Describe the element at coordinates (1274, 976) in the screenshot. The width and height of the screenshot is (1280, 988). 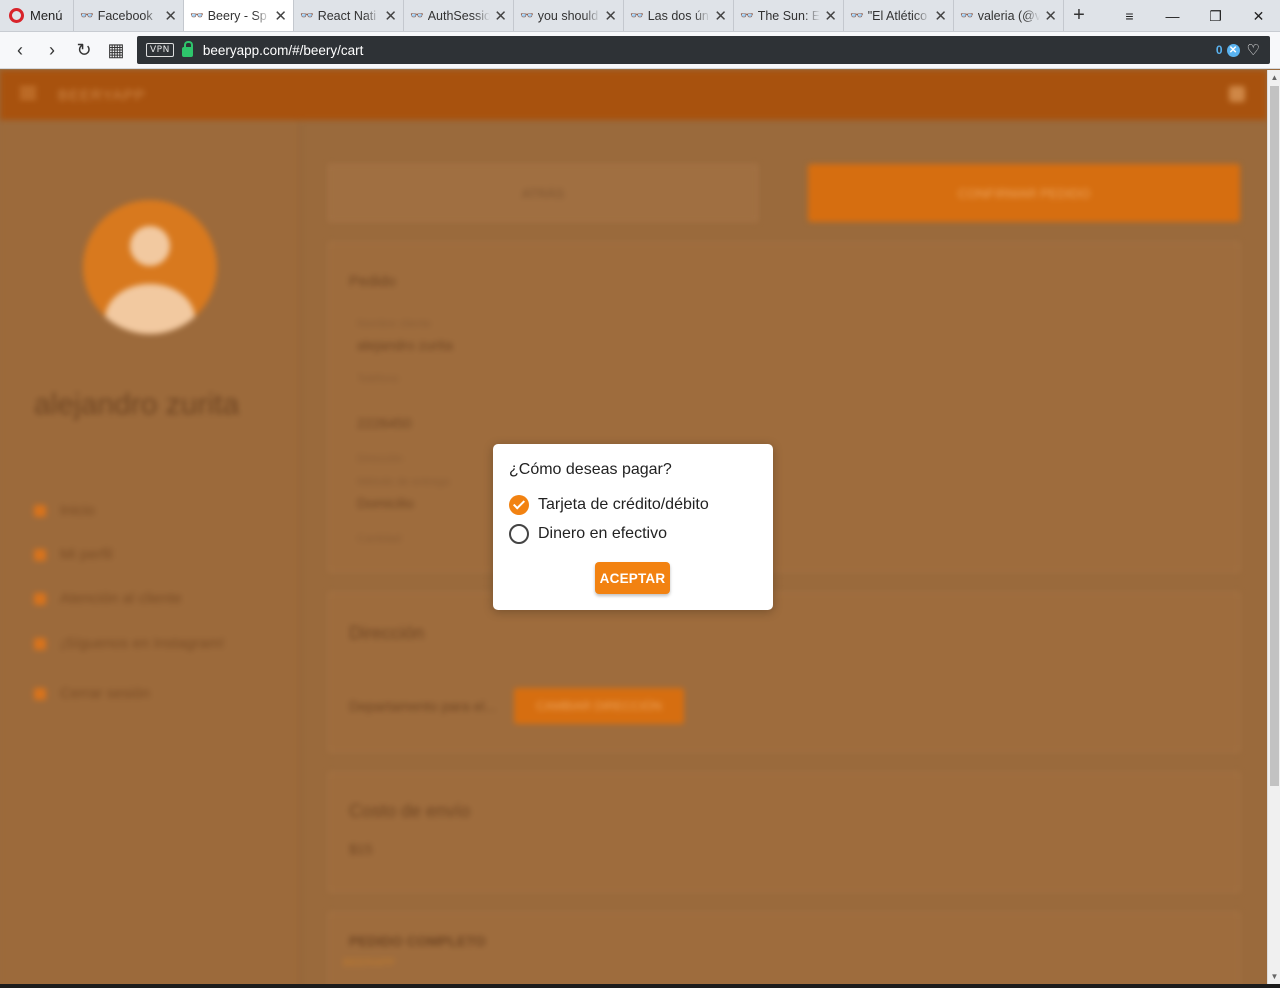
I see `scroll-down-icon: ▼` at that location.